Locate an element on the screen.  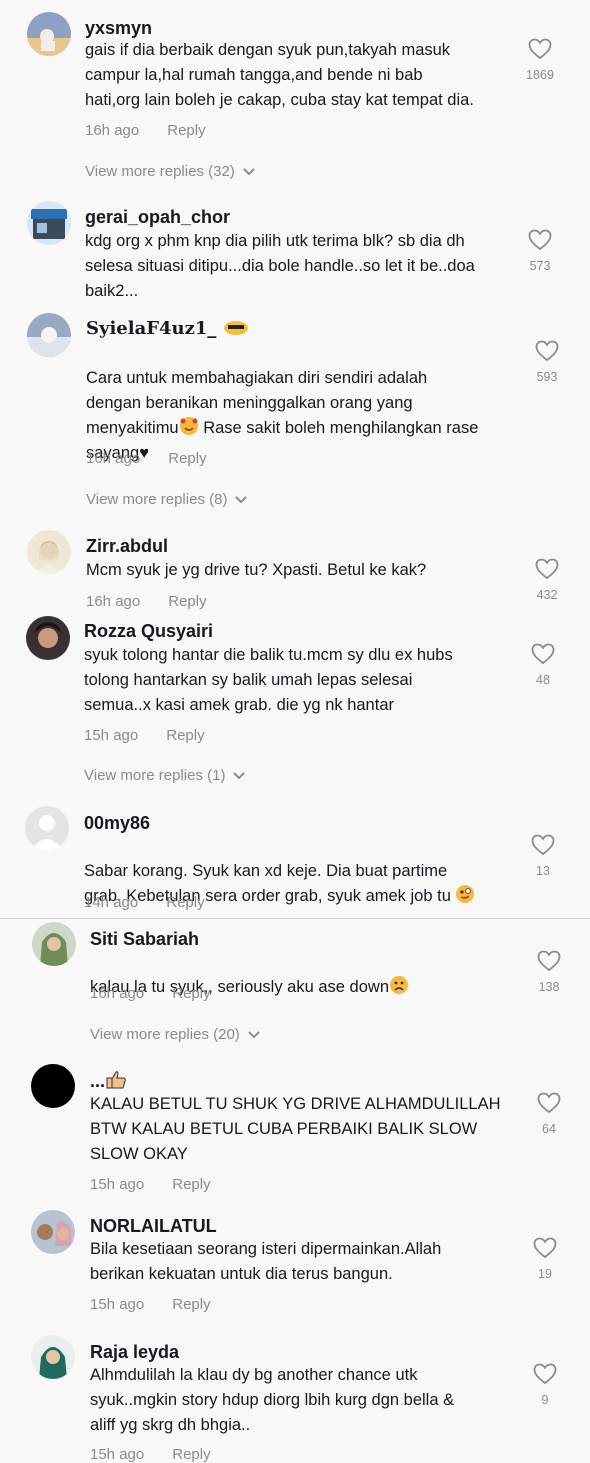
like-control: 19 is located at coordinates (545, 1259).